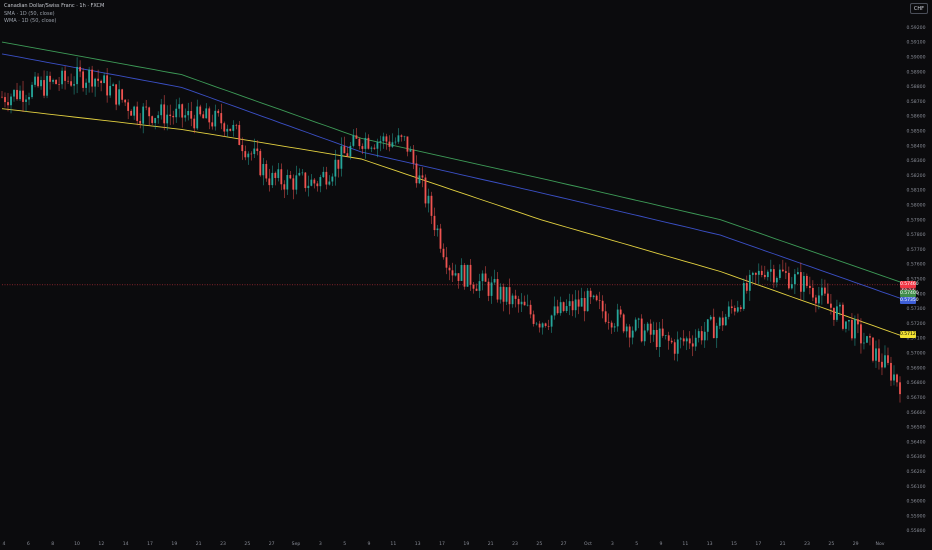 This screenshot has width=932, height=550. What do you see at coordinates (916, 309) in the screenshot?
I see `y-tick-label: 0.57300` at bounding box center [916, 309].